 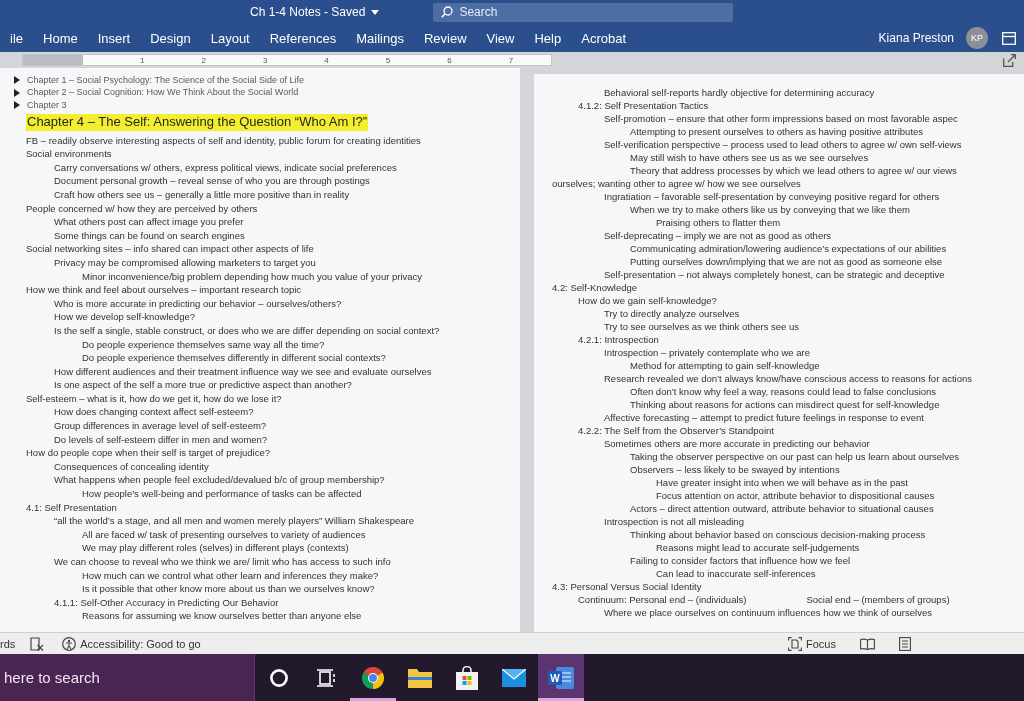 I want to click on ruler-number: 6, so click(x=449, y=60).